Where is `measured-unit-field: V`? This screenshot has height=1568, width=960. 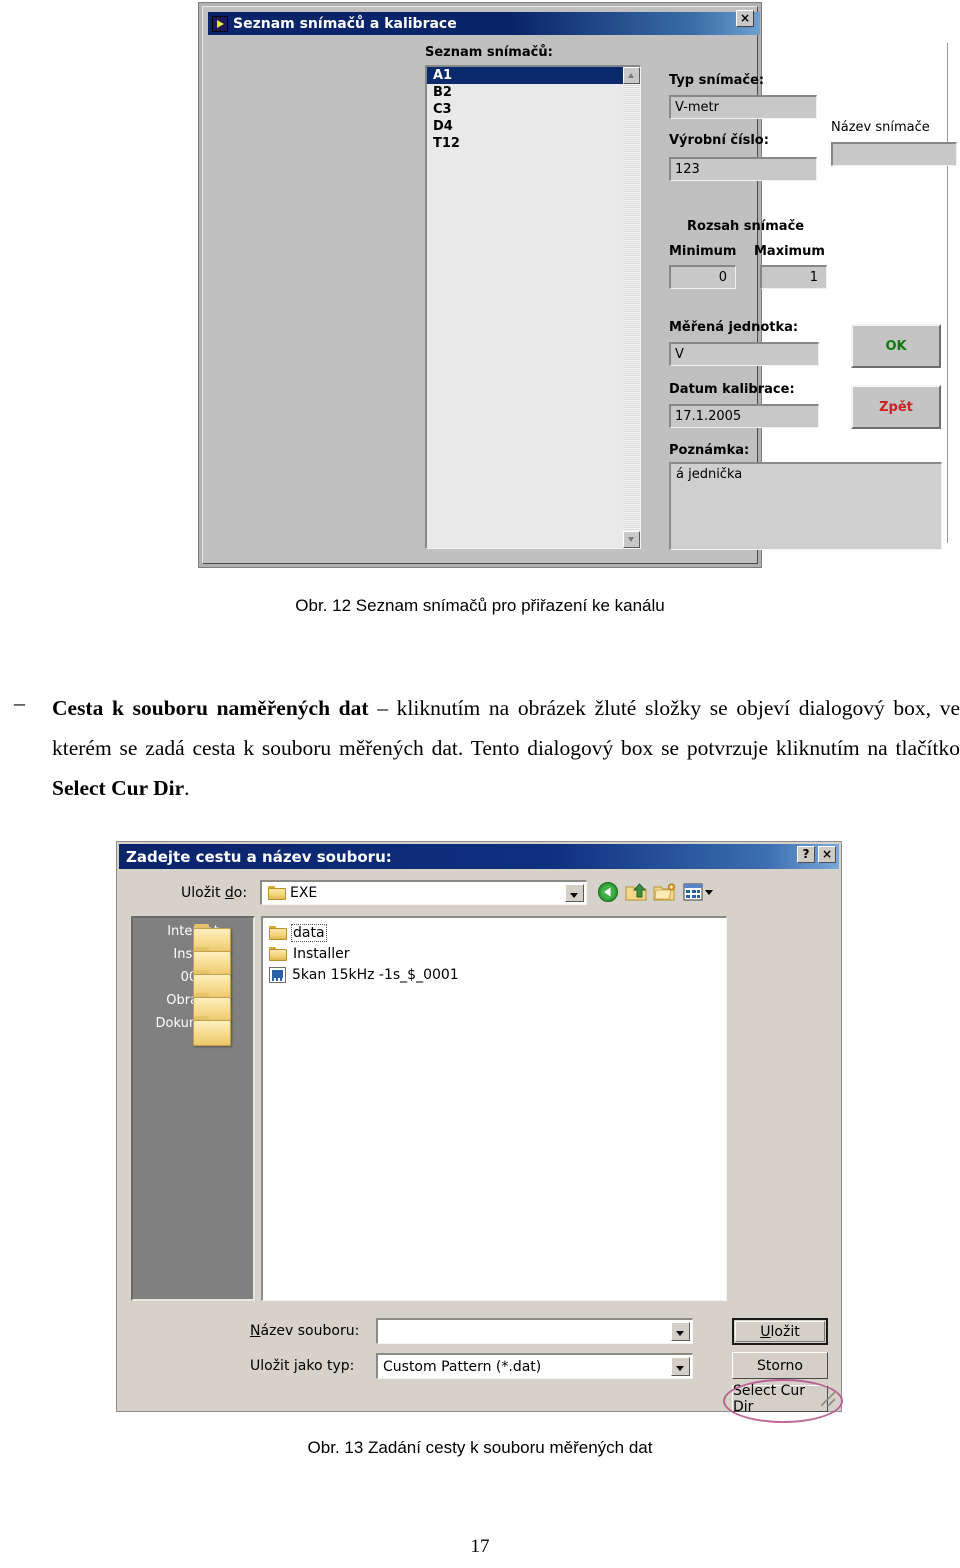 measured-unit-field: V is located at coordinates (744, 354).